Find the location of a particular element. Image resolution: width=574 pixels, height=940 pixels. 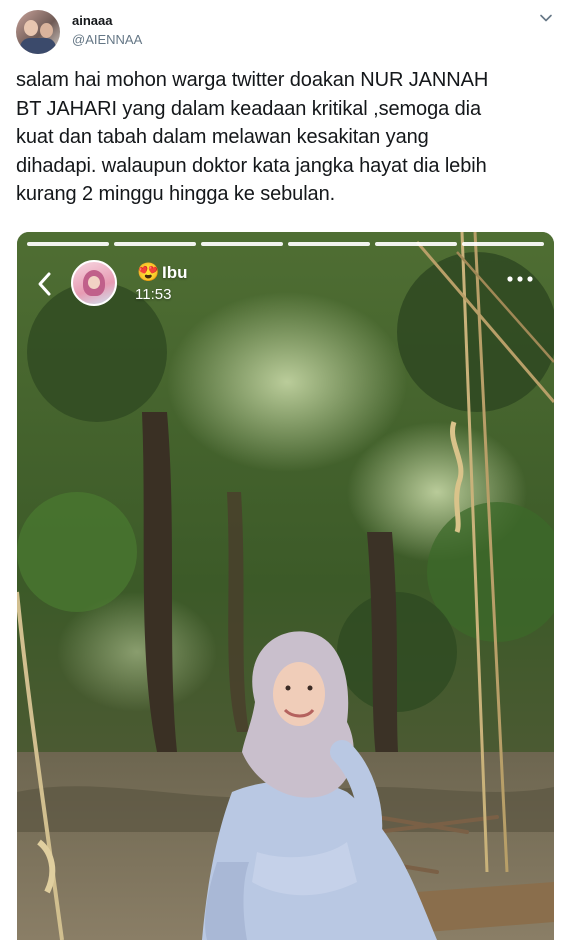

story-avatar is located at coordinates (94, 283).